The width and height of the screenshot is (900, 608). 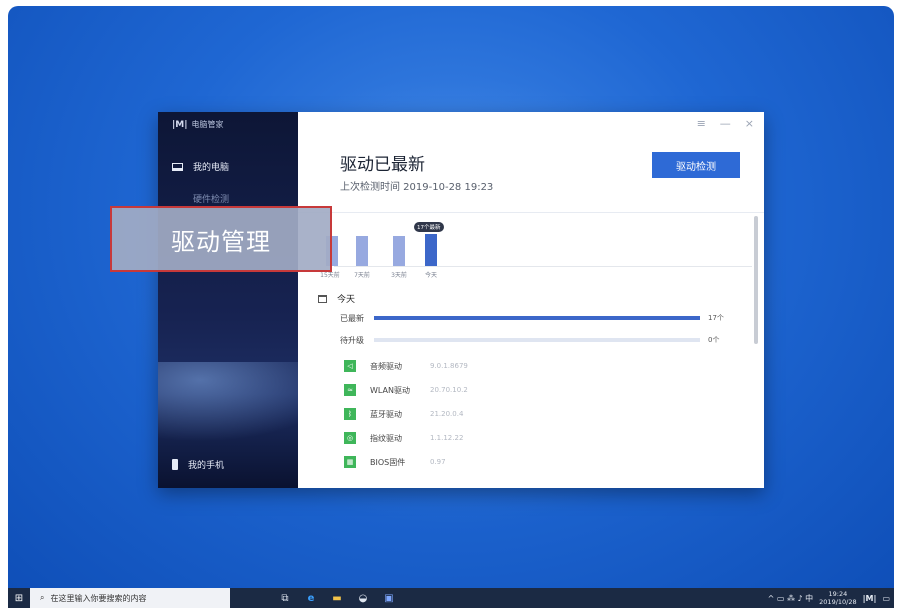 I want to click on laptop-icon, so click(x=177, y=166).